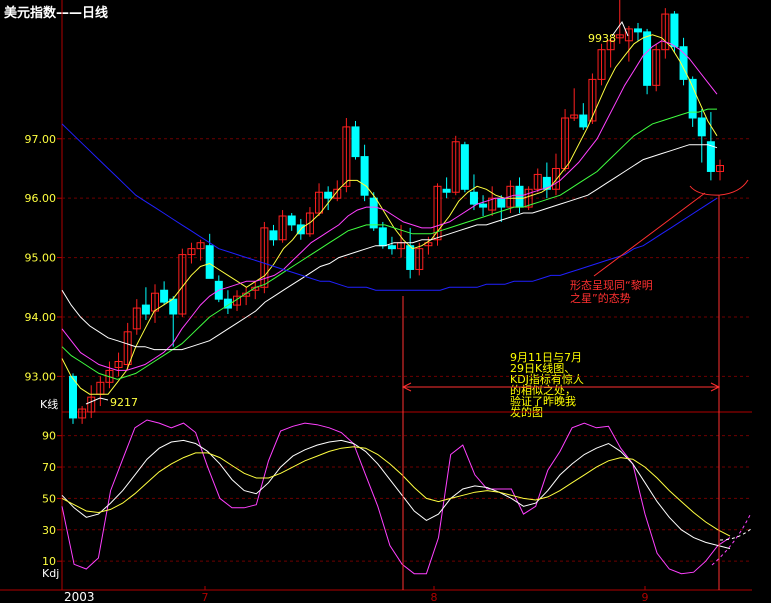  What do you see at coordinates (124, 402) in the screenshot?
I see `low-price-label: 9217` at bounding box center [124, 402].